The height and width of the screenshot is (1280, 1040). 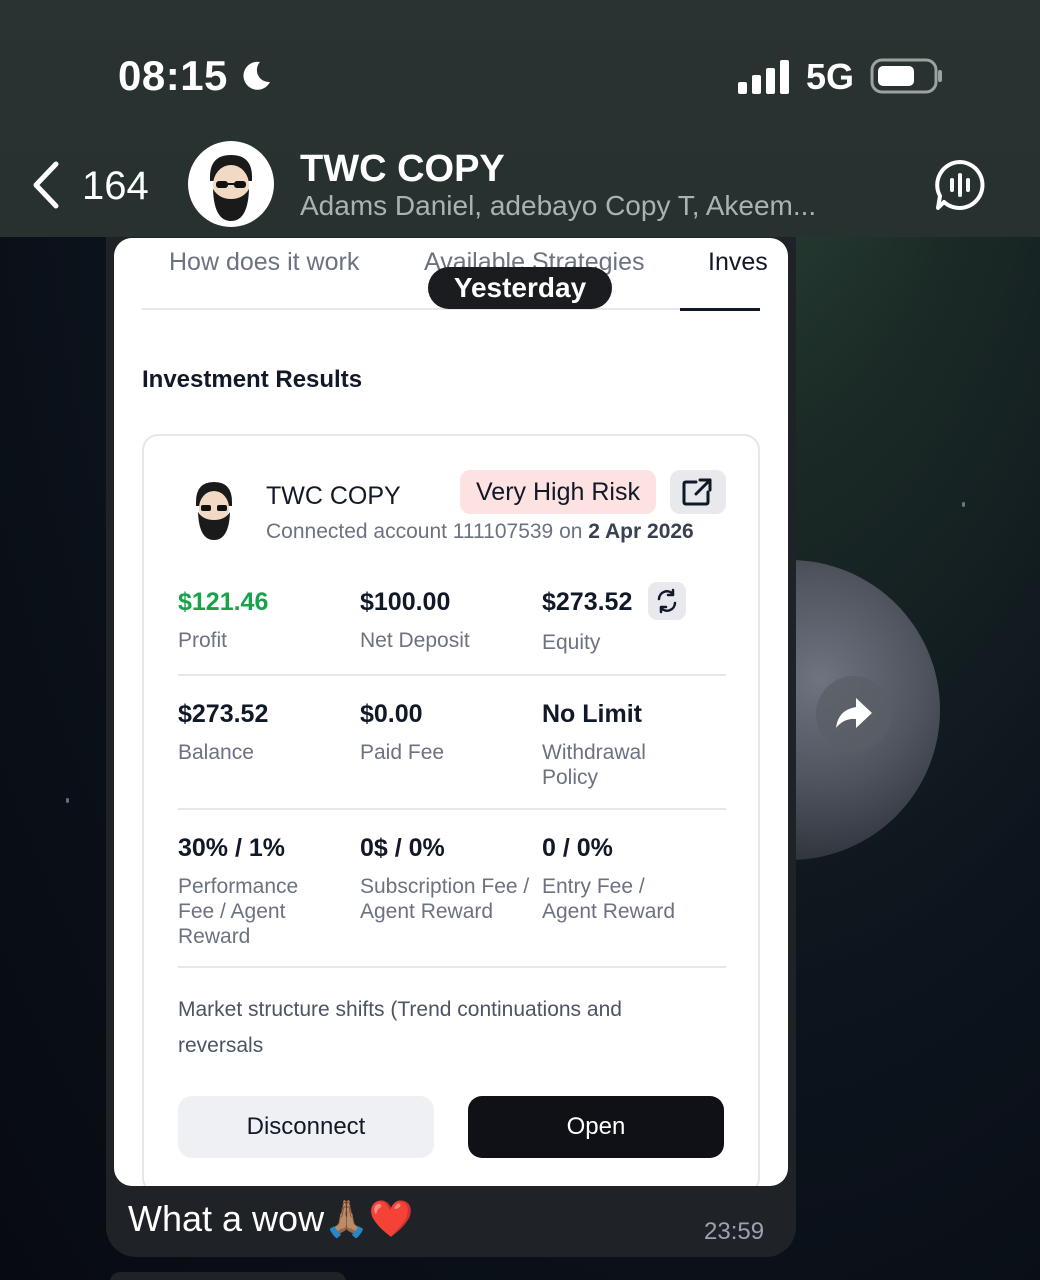 I want to click on message-text: What a wow🙏🏽❤️, so click(x=271, y=1218).